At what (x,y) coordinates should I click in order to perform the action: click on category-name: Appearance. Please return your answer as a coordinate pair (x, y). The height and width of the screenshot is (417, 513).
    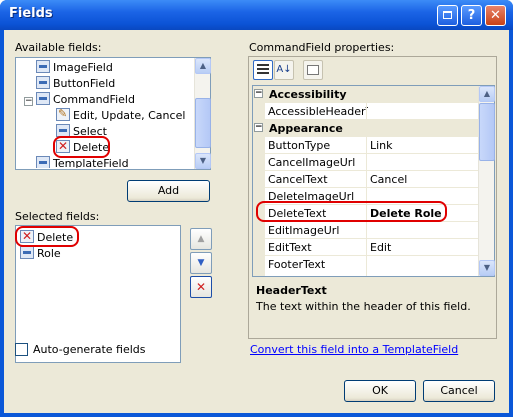
    Looking at the image, I should click on (306, 128).